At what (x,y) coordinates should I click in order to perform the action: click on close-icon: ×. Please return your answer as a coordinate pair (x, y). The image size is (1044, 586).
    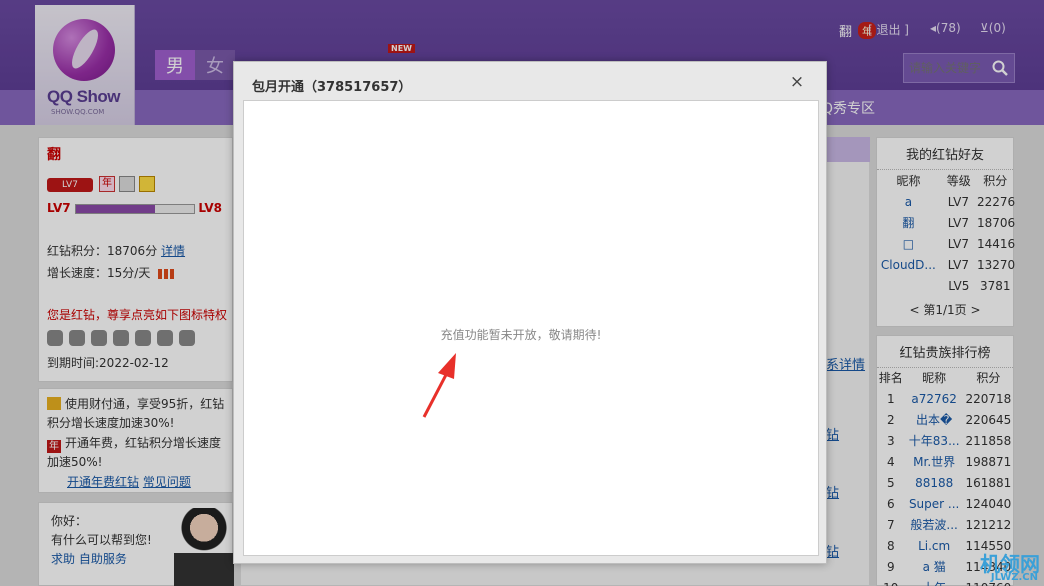
    Looking at the image, I should click on (797, 82).